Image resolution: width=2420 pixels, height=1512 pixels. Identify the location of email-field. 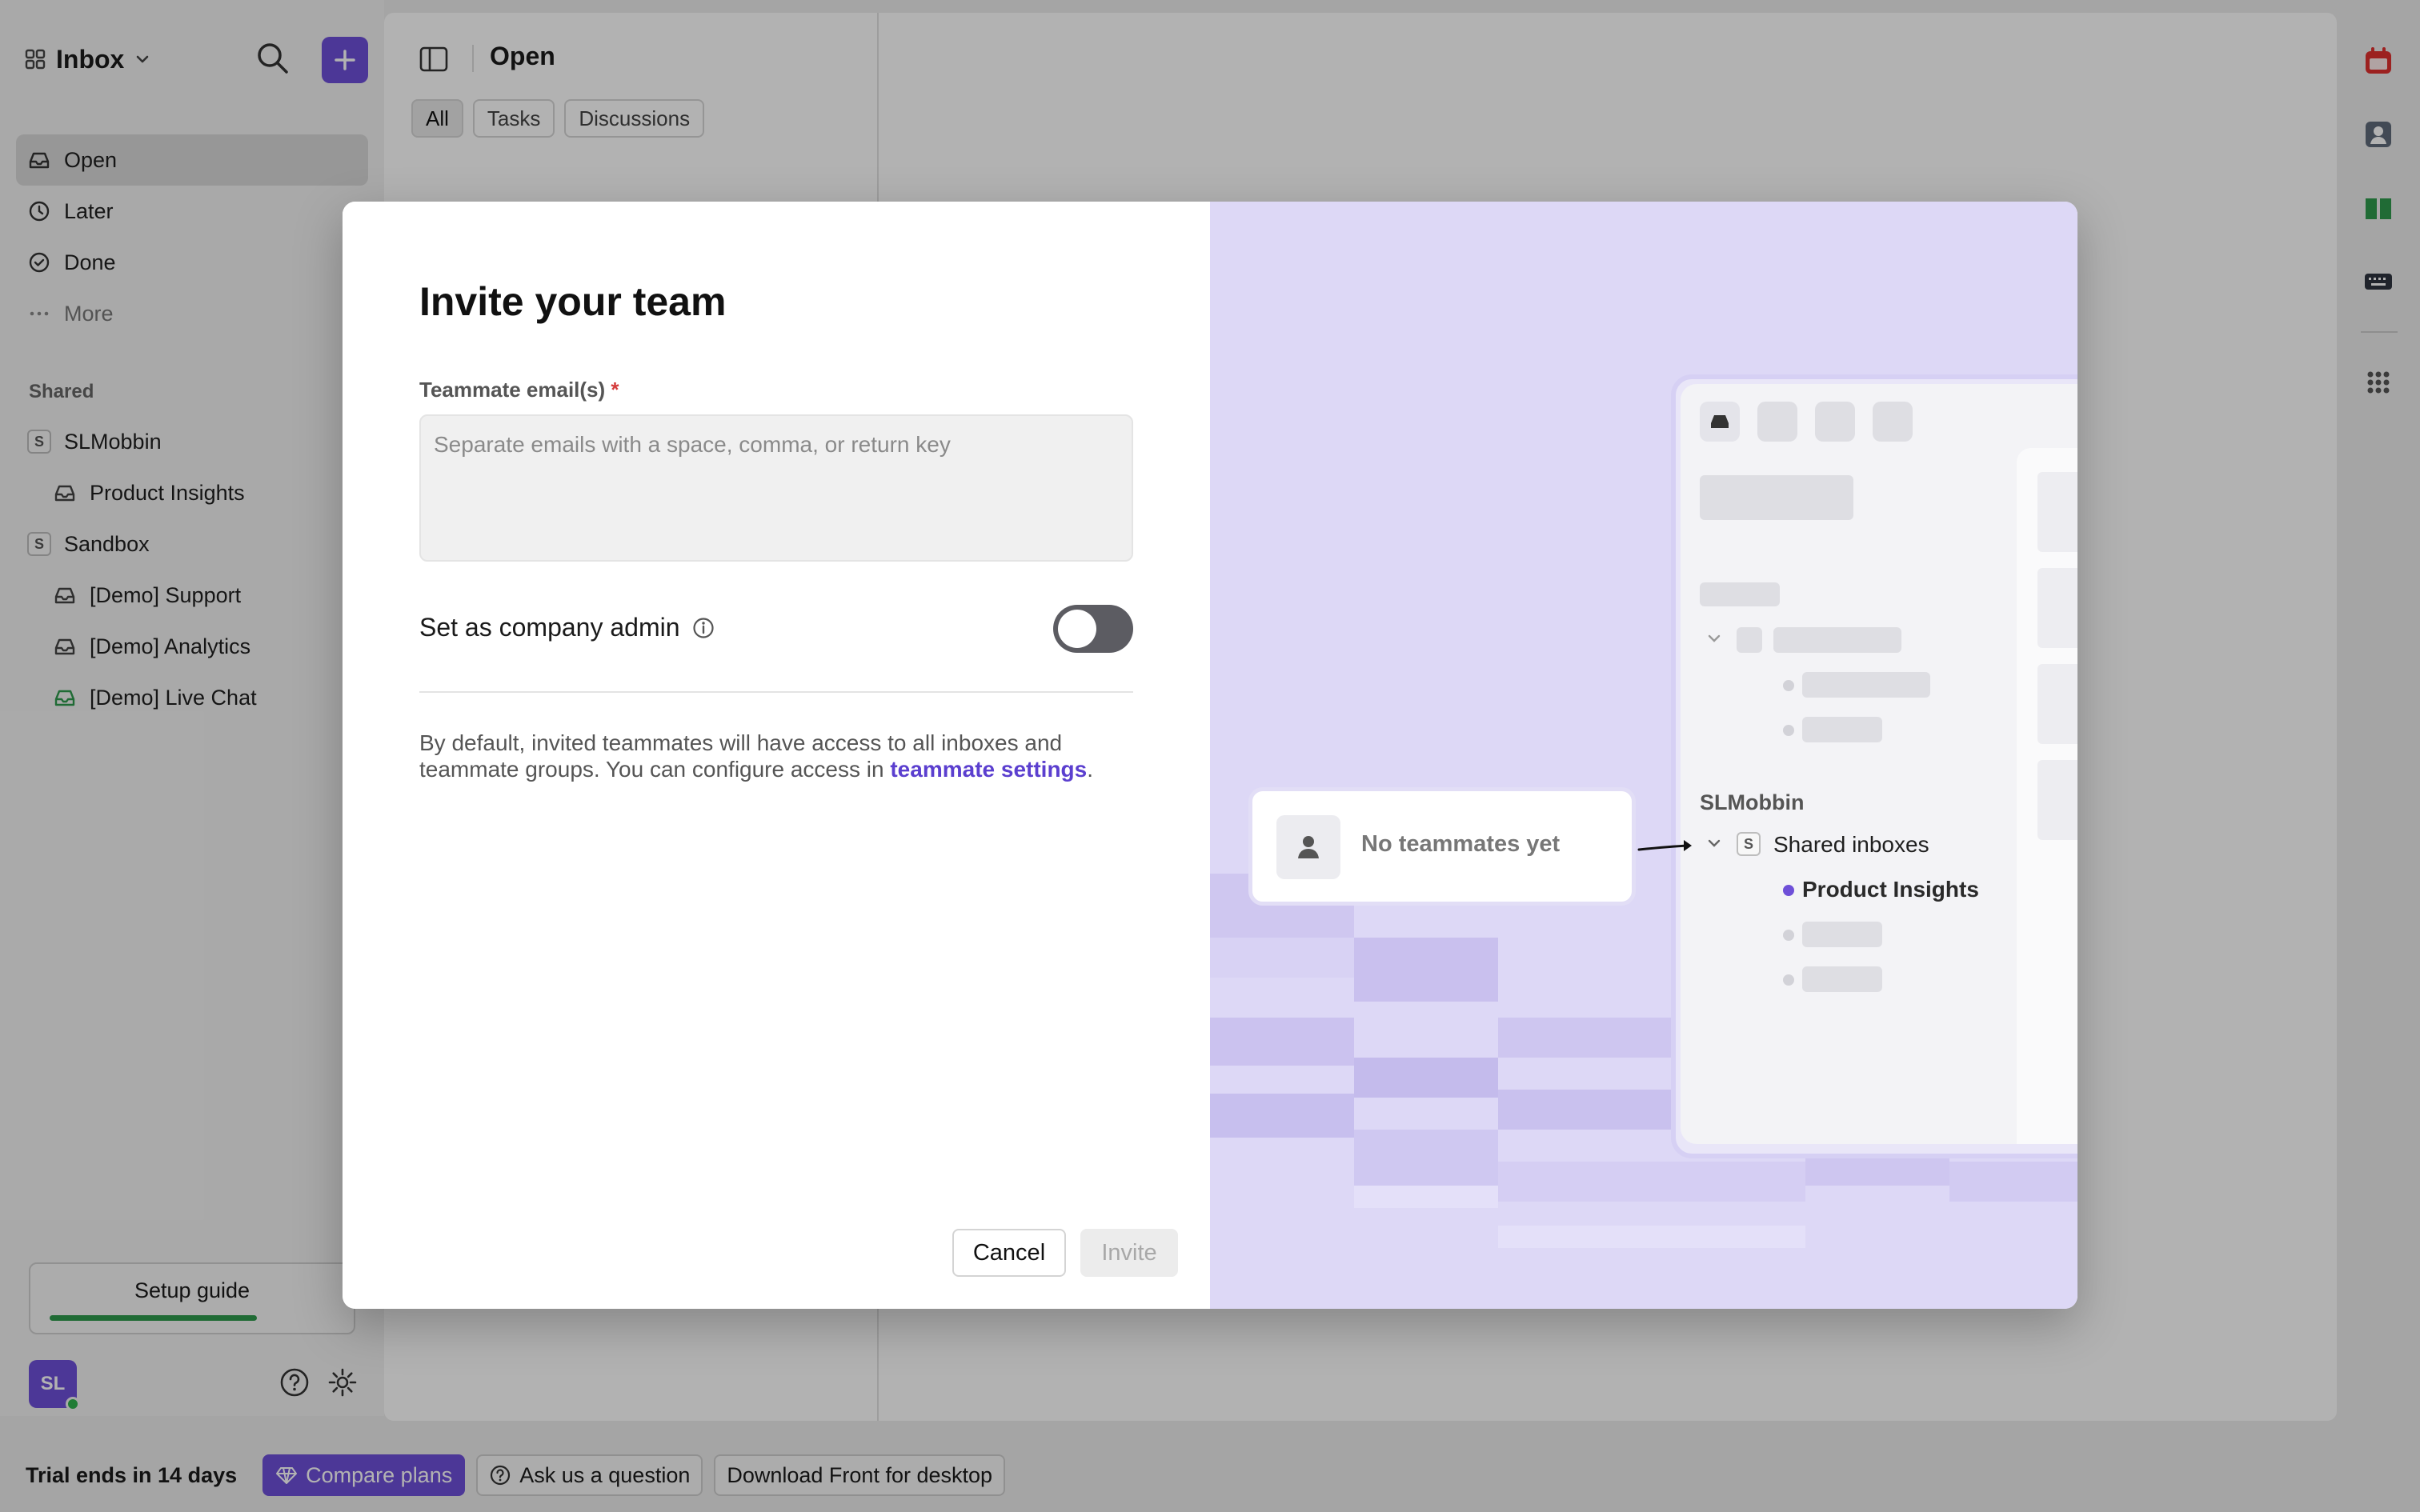
(776, 488).